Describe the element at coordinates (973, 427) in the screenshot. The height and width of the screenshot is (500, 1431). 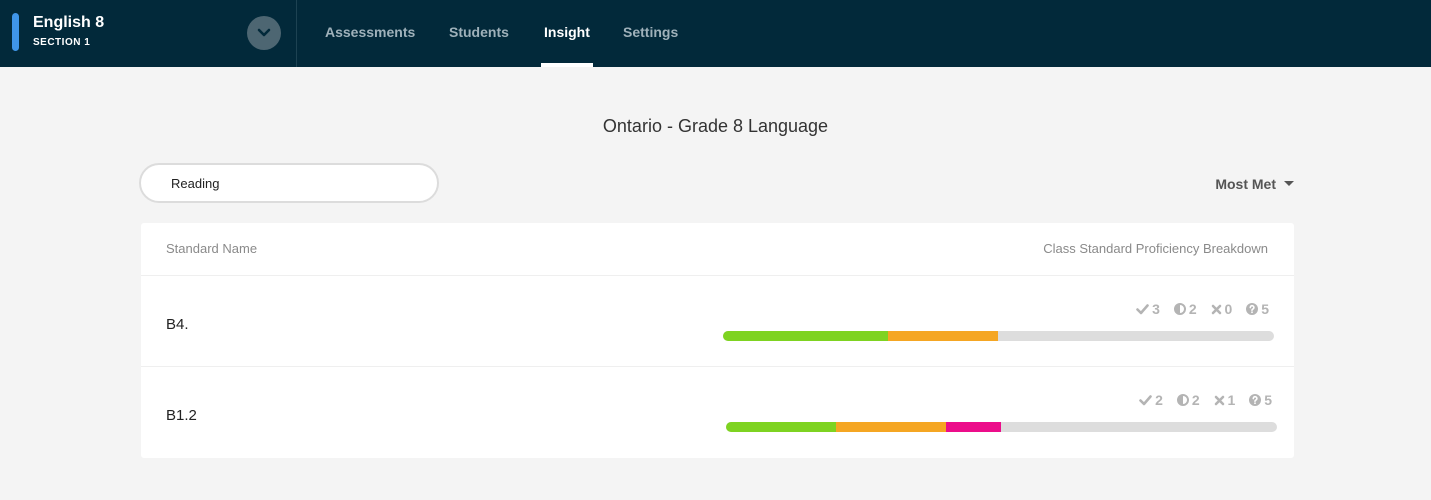
I see `not-met-segment` at that location.